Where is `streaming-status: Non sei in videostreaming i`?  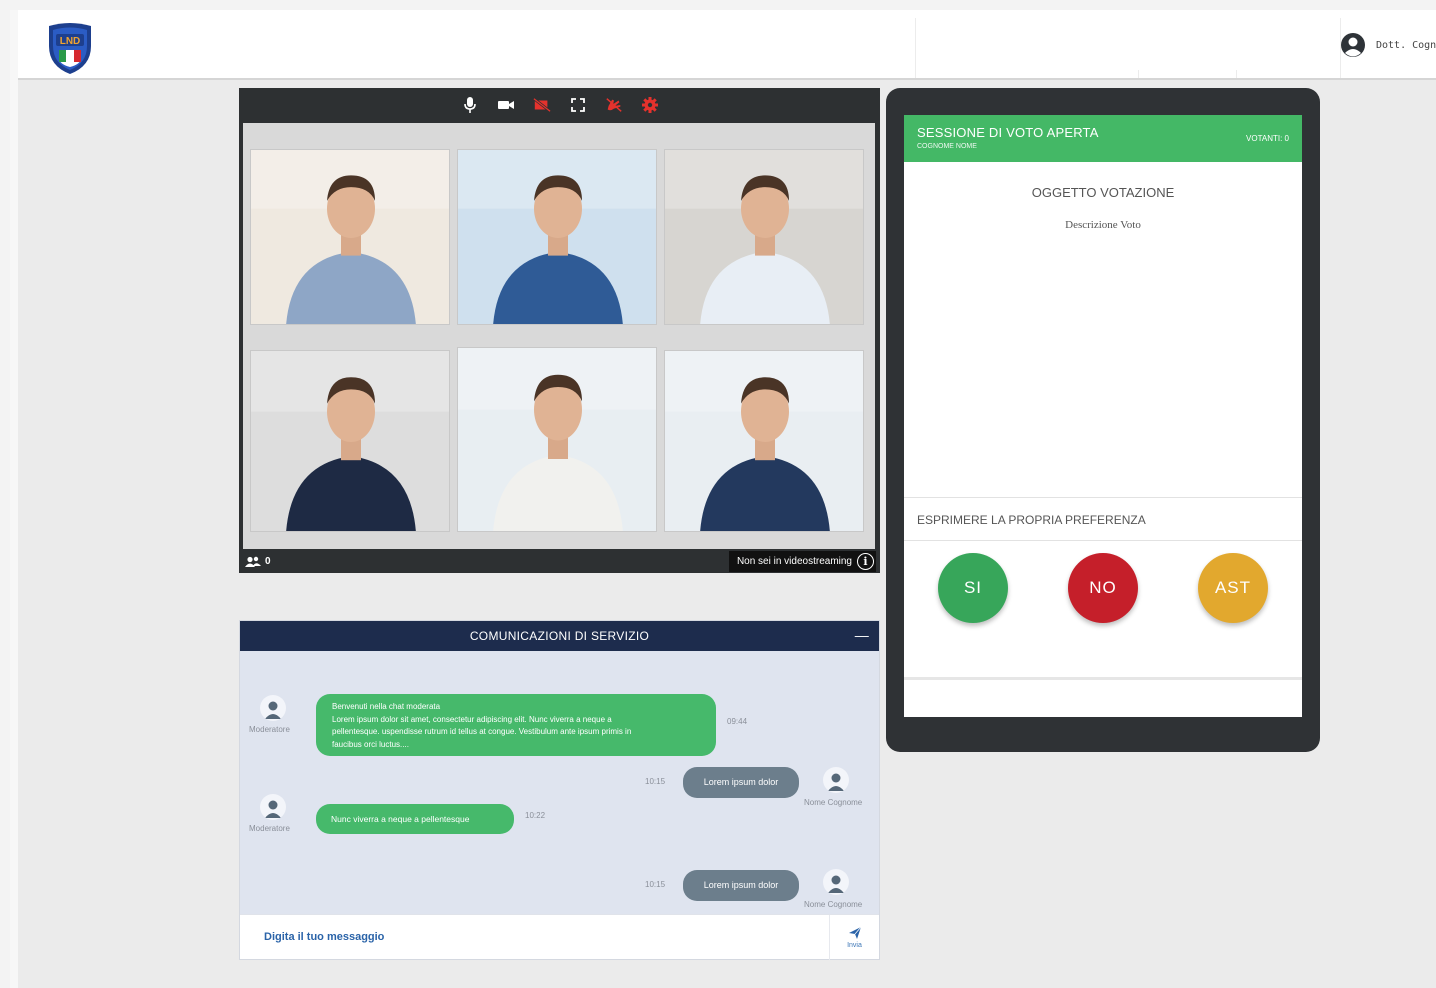
streaming-status: Non sei in videostreaming i is located at coordinates (802, 561).